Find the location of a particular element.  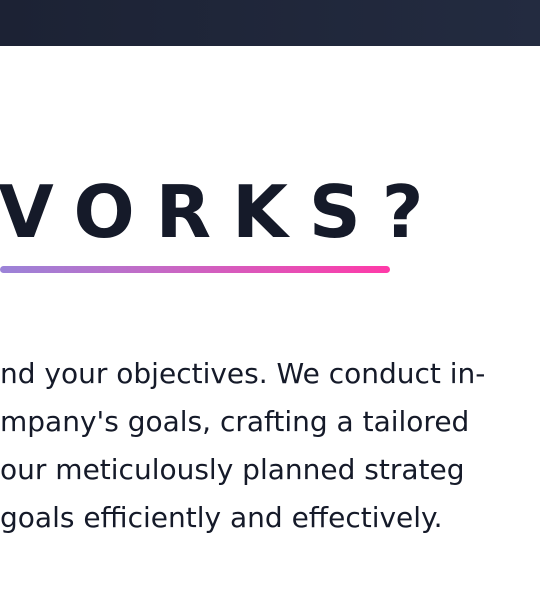

paragraph-line: our meticulously planned strateg is located at coordinates (232, 469).